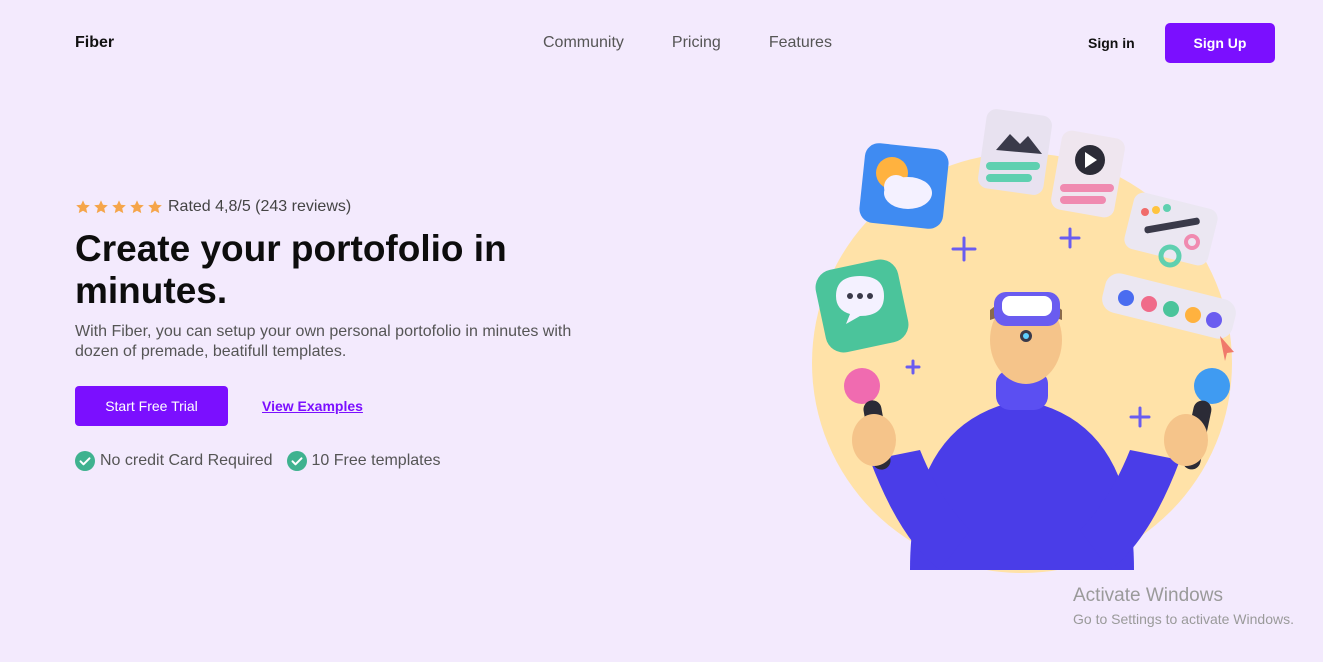 Image resolution: width=1323 pixels, height=662 pixels. Describe the element at coordinates (94, 43) in the screenshot. I see `brand-logo: Fiber` at that location.